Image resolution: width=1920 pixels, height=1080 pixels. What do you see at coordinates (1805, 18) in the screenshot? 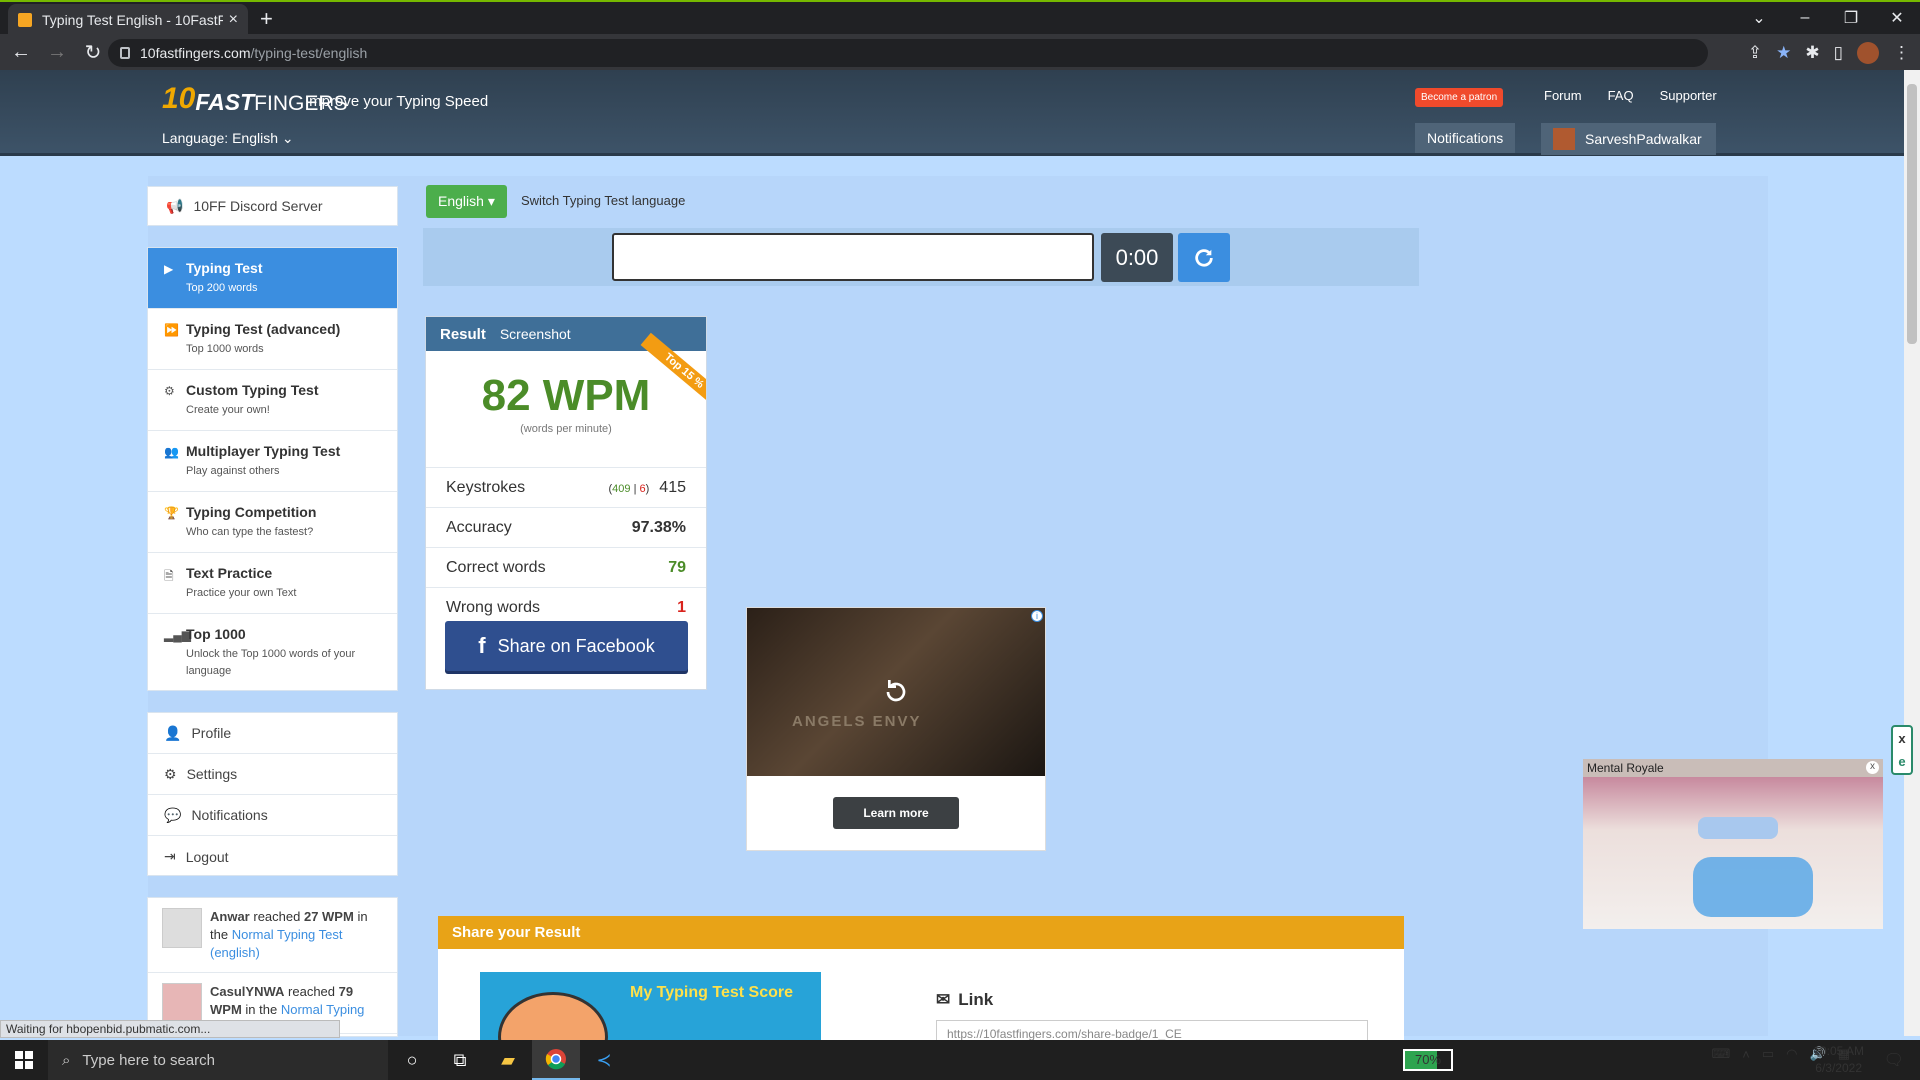
I see `minimize-button: –` at bounding box center [1805, 18].